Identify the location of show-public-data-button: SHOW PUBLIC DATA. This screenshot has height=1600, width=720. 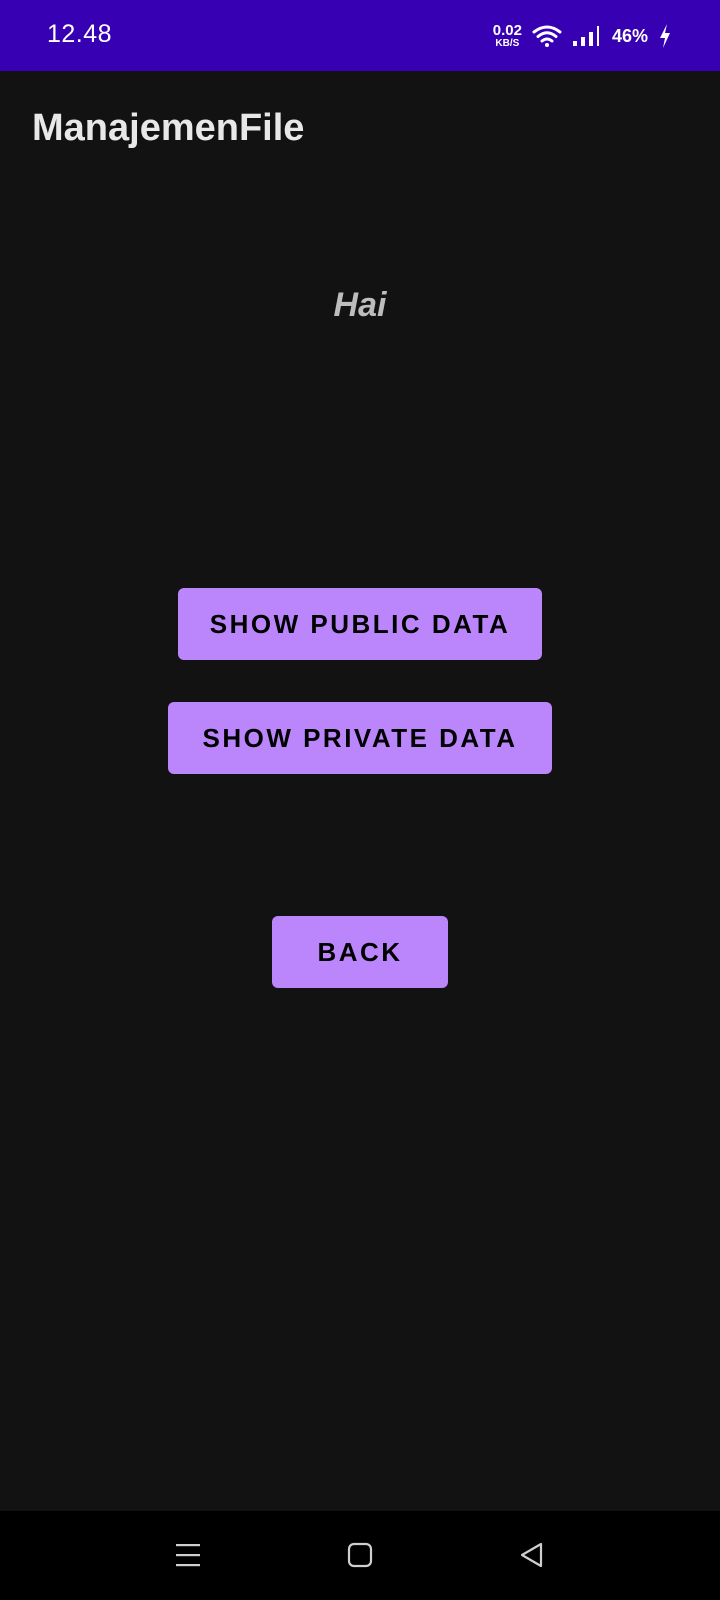
(360, 624).